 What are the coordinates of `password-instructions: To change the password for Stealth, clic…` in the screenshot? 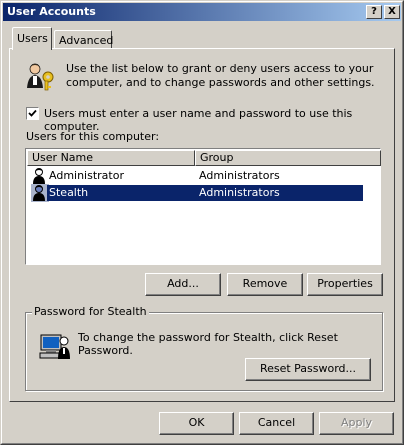 It's located at (208, 344).